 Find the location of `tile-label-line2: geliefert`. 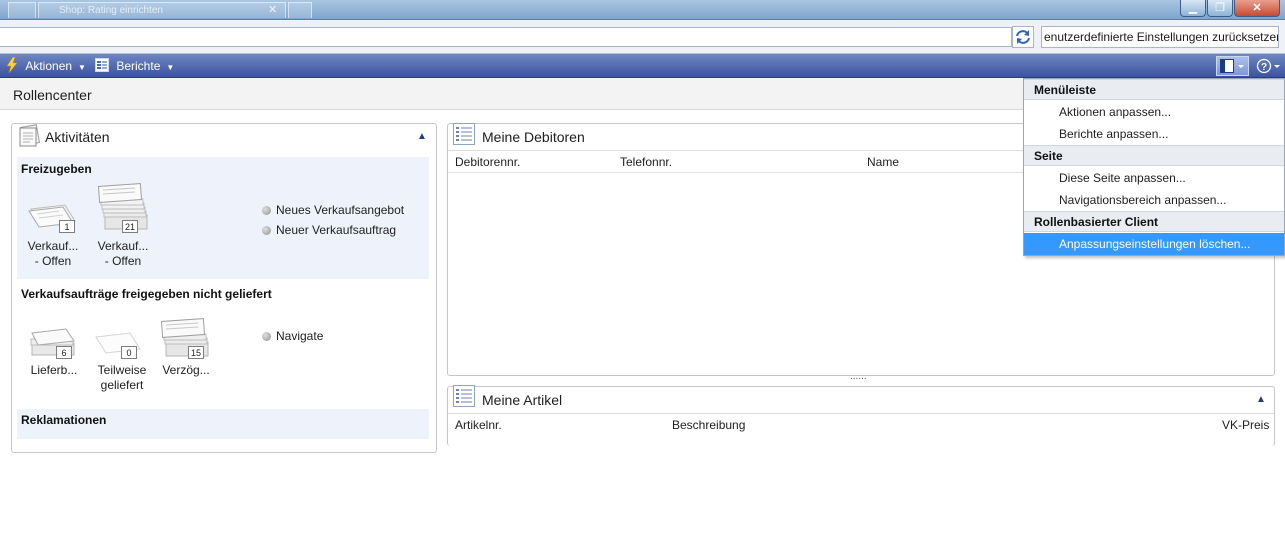

tile-label-line2: geliefert is located at coordinates (122, 385).